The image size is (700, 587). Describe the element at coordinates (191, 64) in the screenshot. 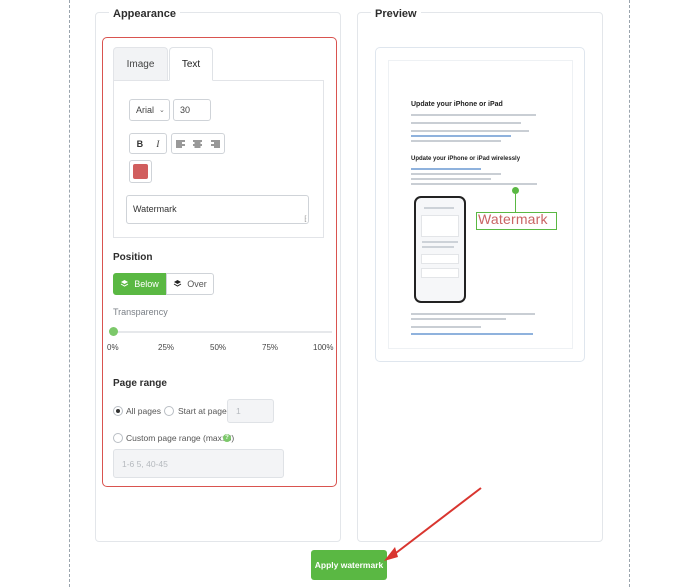

I see `tab-text: Text` at that location.